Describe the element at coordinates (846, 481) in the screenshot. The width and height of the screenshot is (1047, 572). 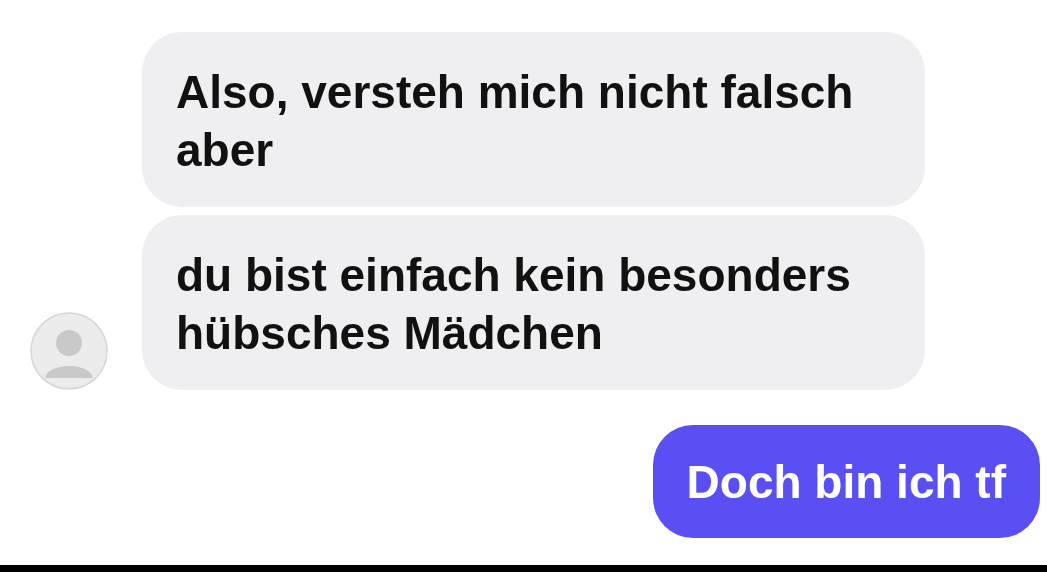
I see `sent-message: Doch bin ich tf` at that location.